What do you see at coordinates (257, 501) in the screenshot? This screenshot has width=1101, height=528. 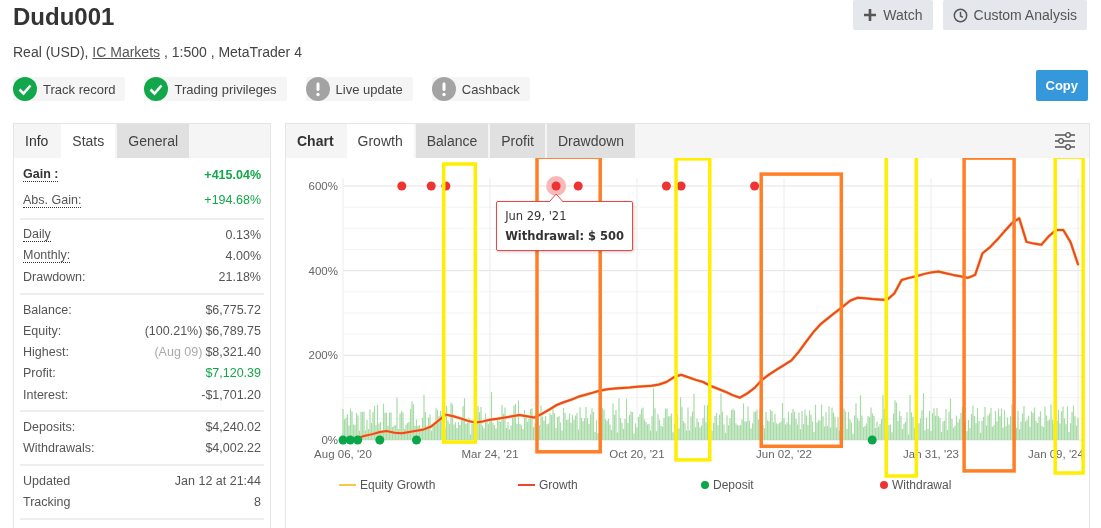 I see `stat-value: 8` at bounding box center [257, 501].